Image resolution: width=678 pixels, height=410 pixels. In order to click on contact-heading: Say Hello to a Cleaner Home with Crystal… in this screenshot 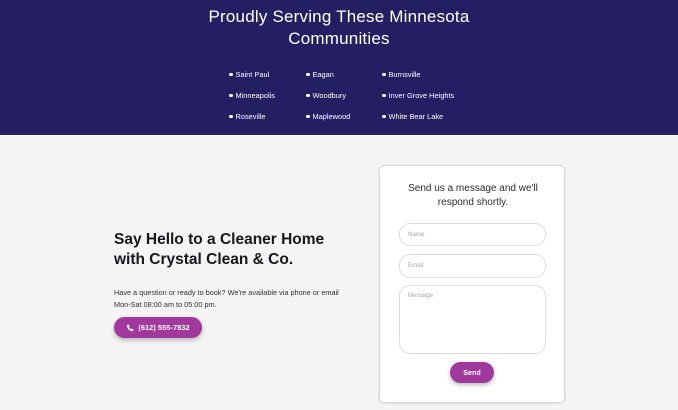, I will do `click(239, 250)`.